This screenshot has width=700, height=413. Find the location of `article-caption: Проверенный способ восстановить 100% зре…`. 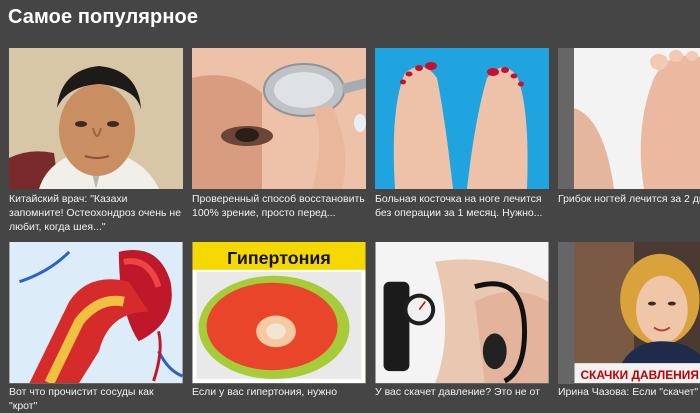

article-caption: Проверенный способ восстановить 100% зре… is located at coordinates (279, 206).